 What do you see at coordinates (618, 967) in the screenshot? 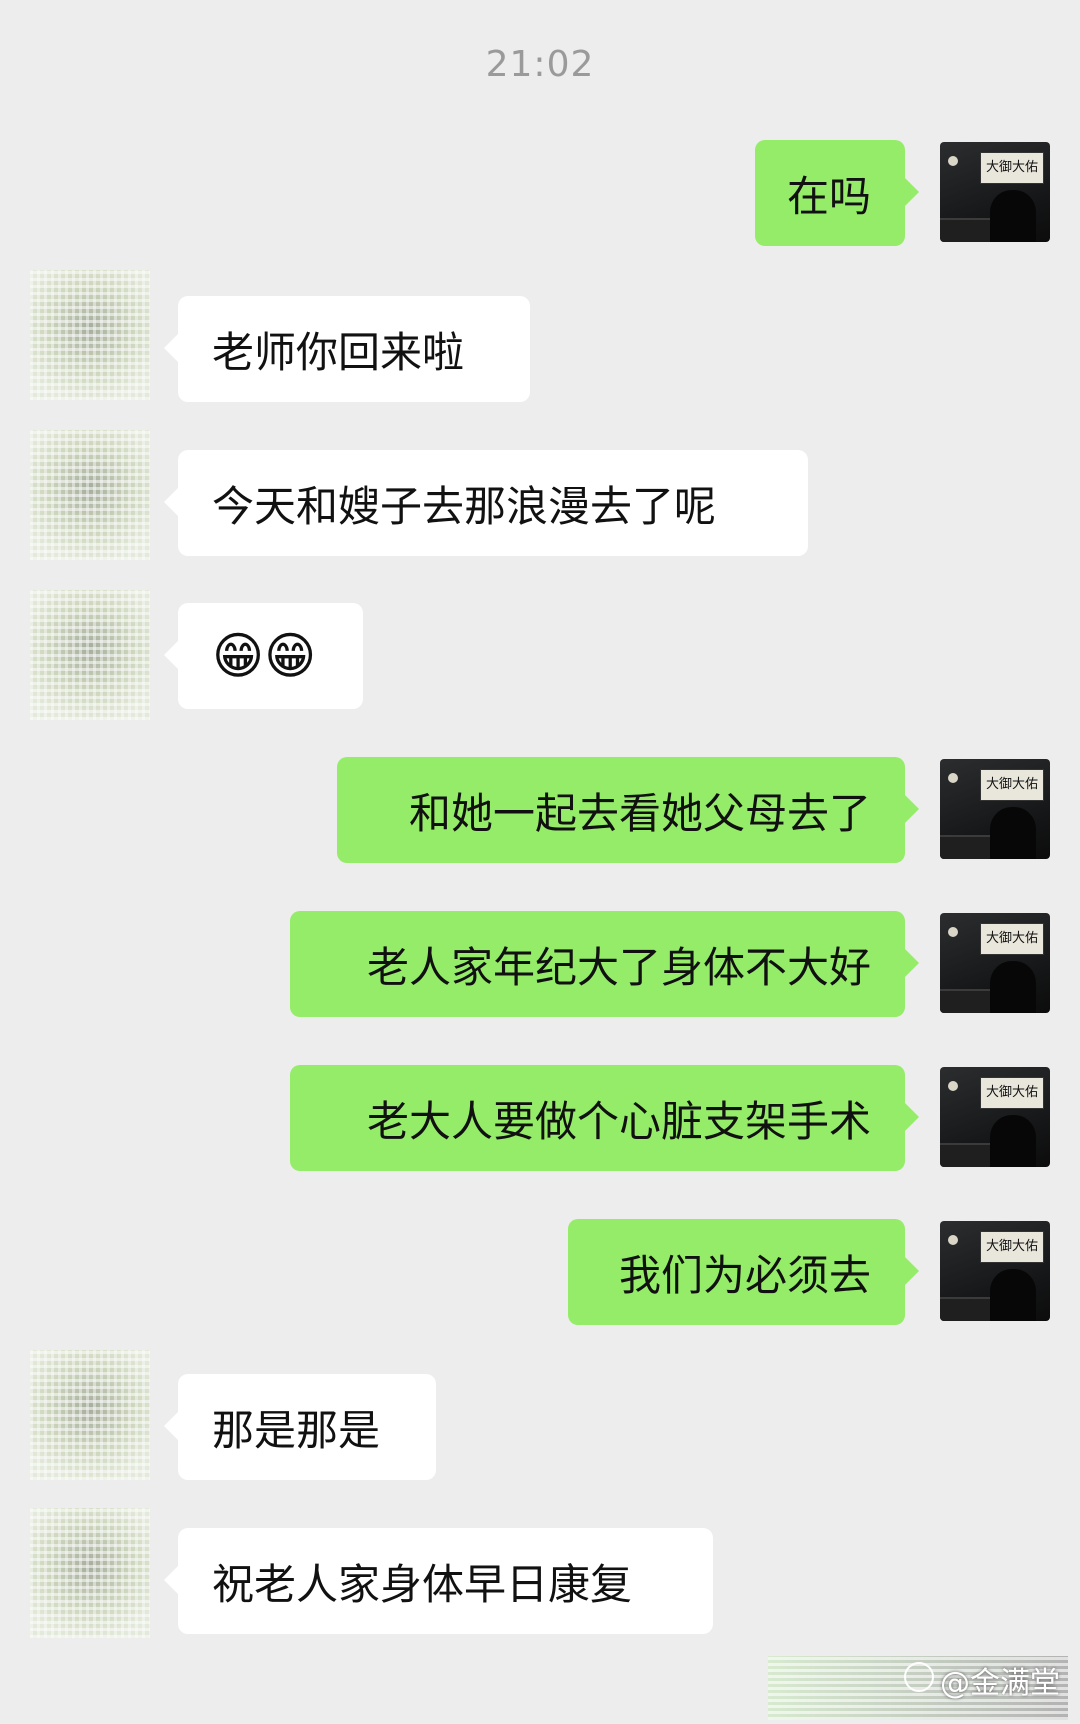
I see `message-text: 老人家年纪大了身体不大好` at bounding box center [618, 967].